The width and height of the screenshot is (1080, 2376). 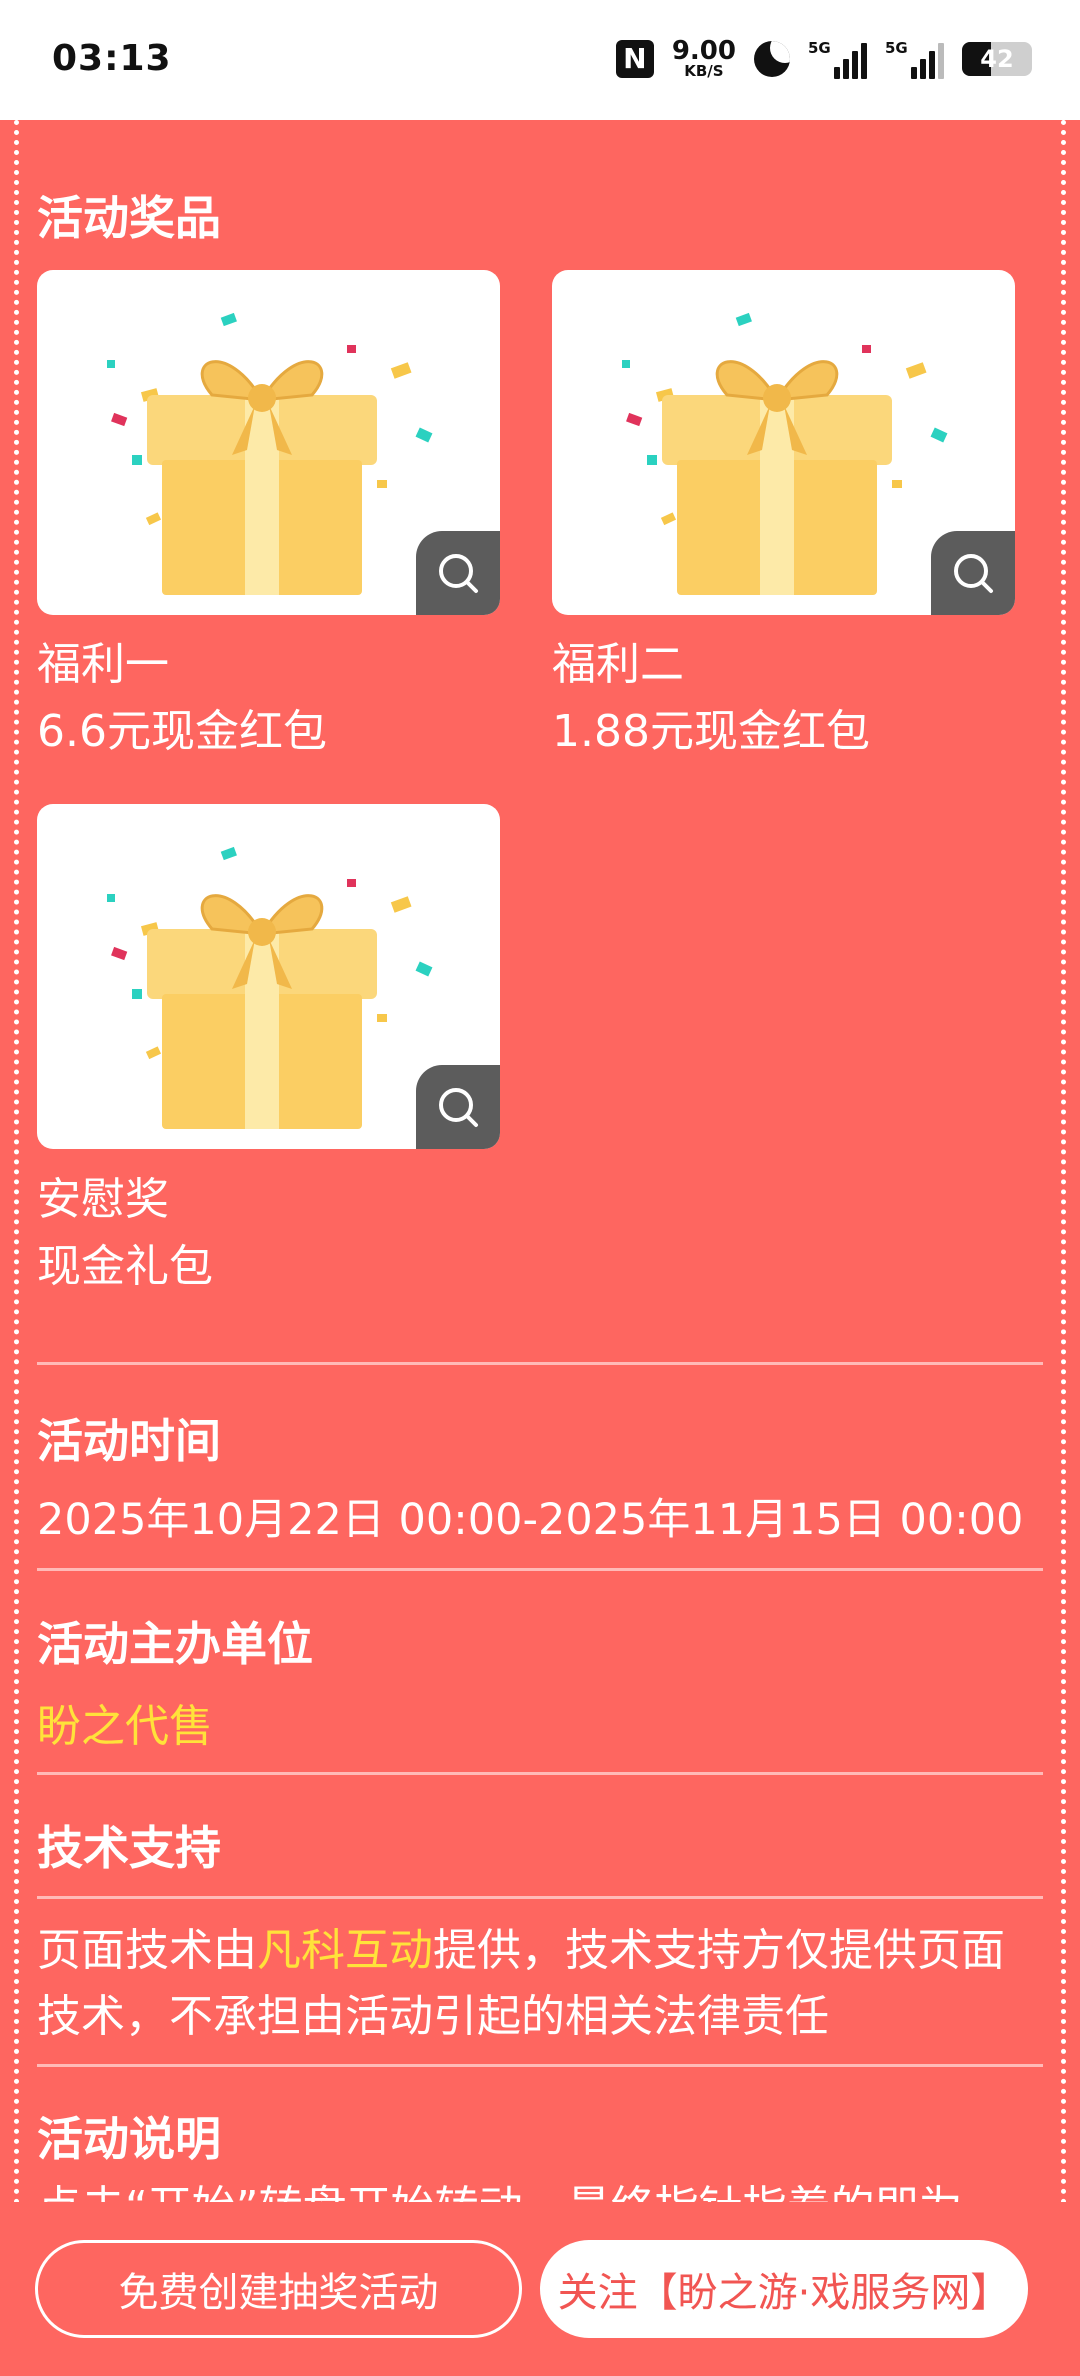 I want to click on network-speed: 9.00 KB/S, so click(x=704, y=58).